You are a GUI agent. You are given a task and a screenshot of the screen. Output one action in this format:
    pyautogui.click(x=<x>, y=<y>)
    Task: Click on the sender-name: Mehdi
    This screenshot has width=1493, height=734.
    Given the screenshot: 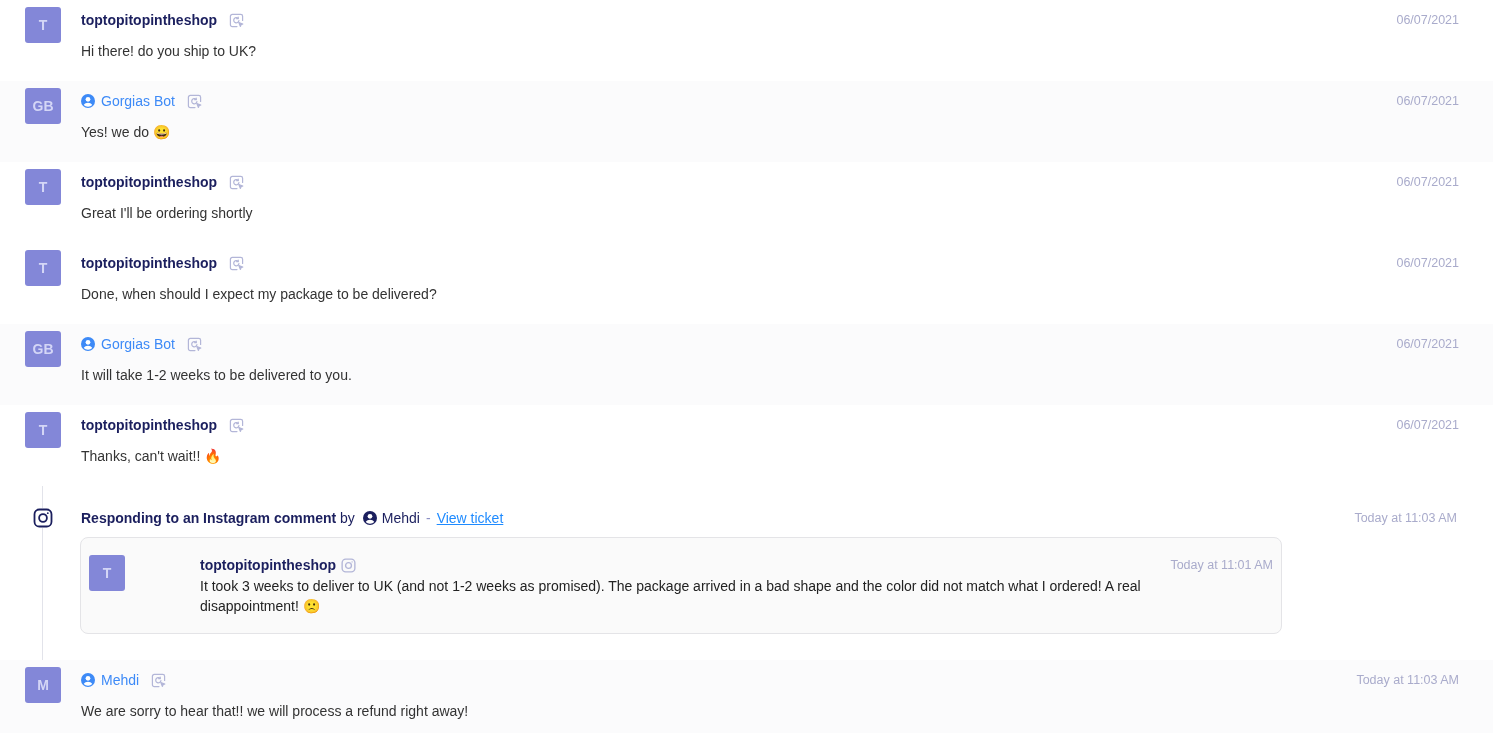 What is the action you would take?
    pyautogui.click(x=120, y=680)
    